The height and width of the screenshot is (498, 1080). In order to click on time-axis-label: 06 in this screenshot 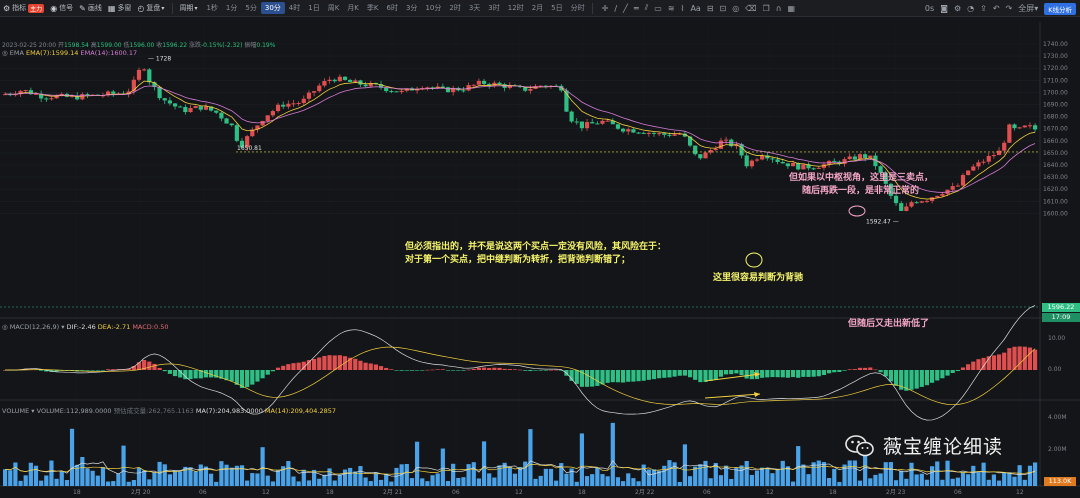, I will do `click(958, 492)`.